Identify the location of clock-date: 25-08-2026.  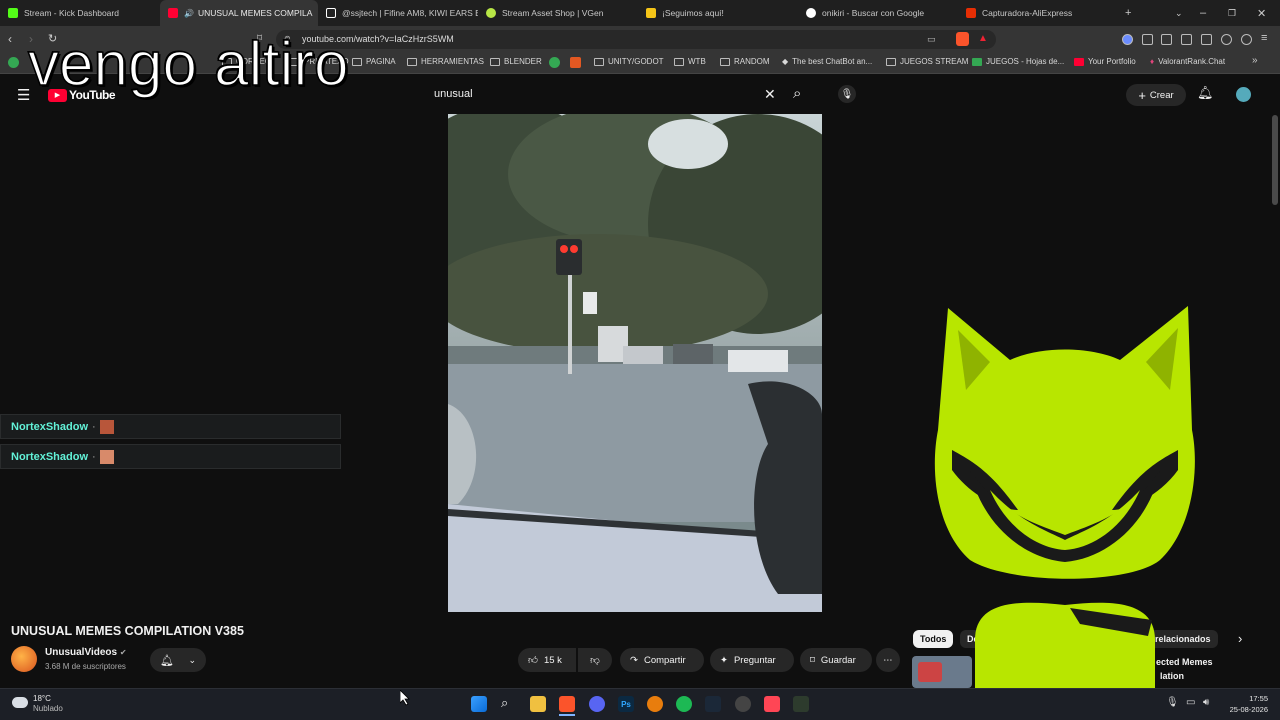
(1245, 709).